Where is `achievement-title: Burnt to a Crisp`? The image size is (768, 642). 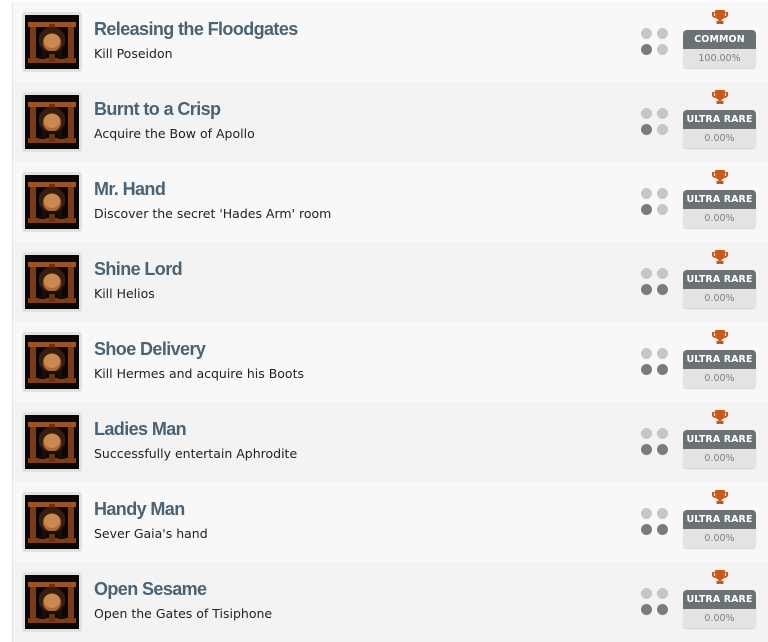 achievement-title: Burnt to a Crisp is located at coordinates (157, 109).